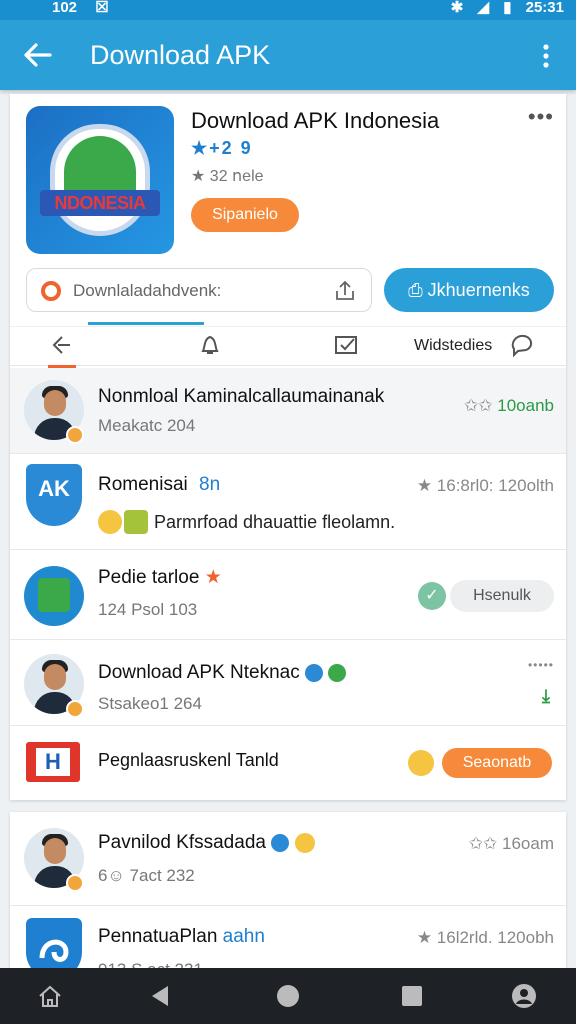 Image resolution: width=576 pixels, height=1024 pixels. What do you see at coordinates (210, 484) in the screenshot?
I see `item-title-suffix: 8n` at bounding box center [210, 484].